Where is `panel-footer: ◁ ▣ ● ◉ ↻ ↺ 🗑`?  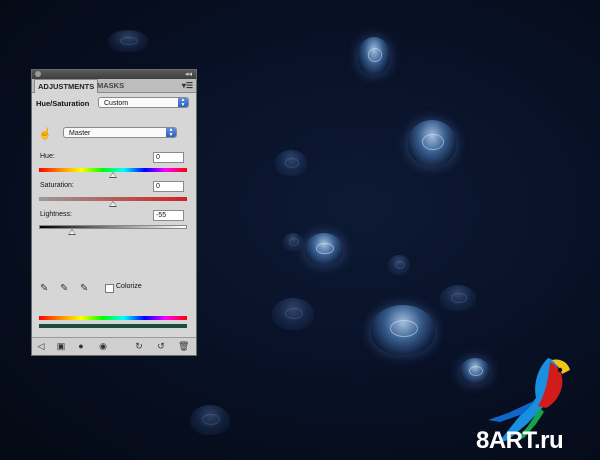
panel-footer: ◁ ▣ ● ◉ ↻ ↺ 🗑 is located at coordinates (114, 346).